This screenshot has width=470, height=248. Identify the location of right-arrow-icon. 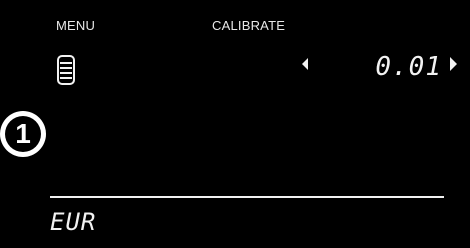
(453, 64).